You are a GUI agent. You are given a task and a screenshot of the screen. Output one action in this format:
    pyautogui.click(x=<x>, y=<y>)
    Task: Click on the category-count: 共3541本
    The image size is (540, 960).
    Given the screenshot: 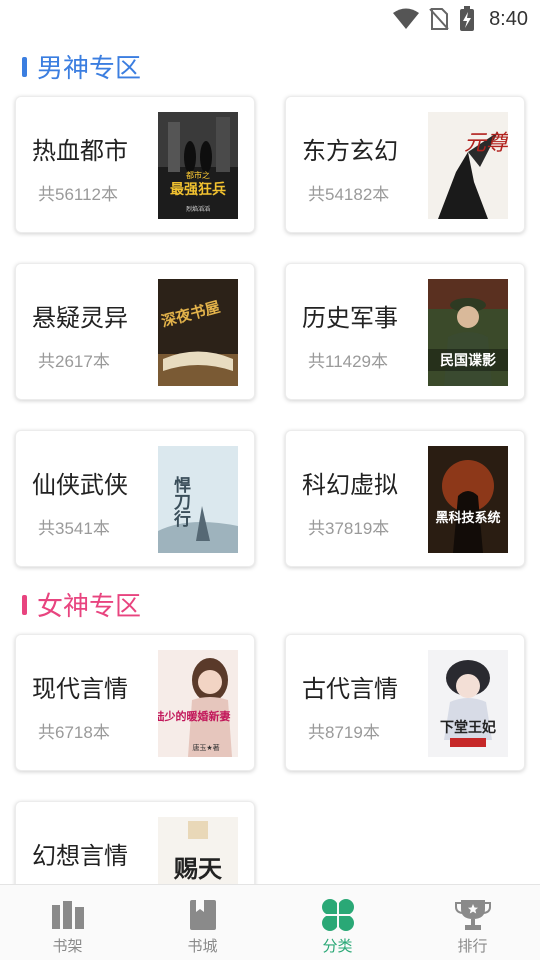 What is the action you would take?
    pyautogui.click(x=74, y=528)
    